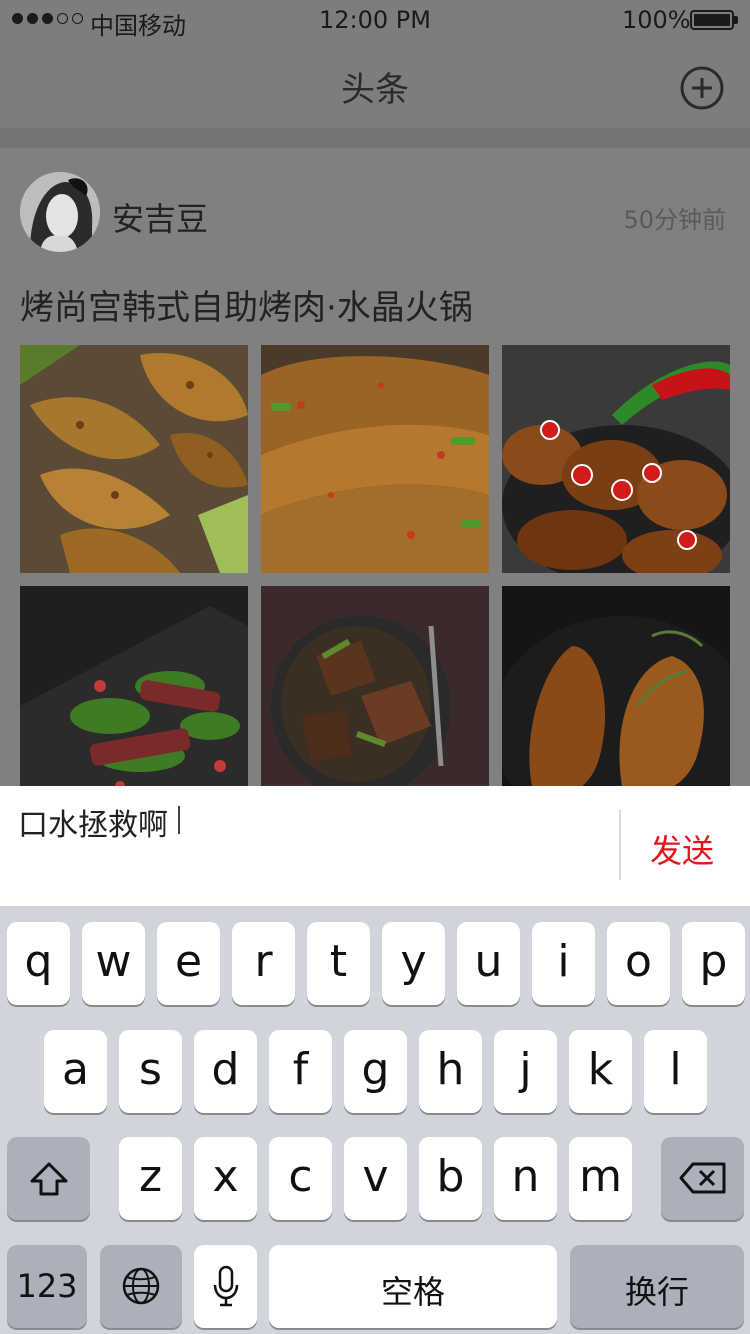 Image resolution: width=750 pixels, height=1334 pixels. I want to click on key-h: h, so click(450, 1071).